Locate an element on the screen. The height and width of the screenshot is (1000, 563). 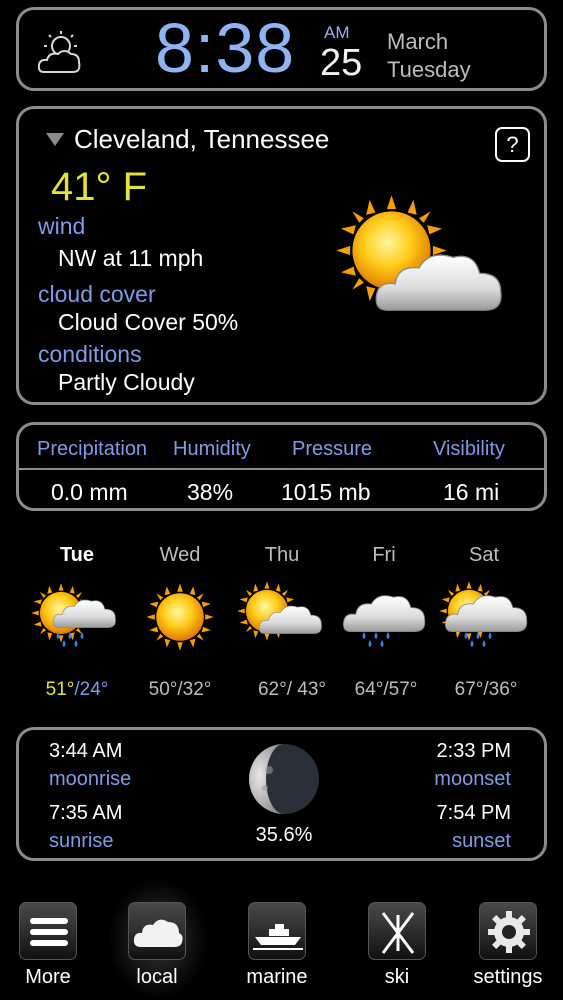
tab-marine: marine is located at coordinates (277, 945).